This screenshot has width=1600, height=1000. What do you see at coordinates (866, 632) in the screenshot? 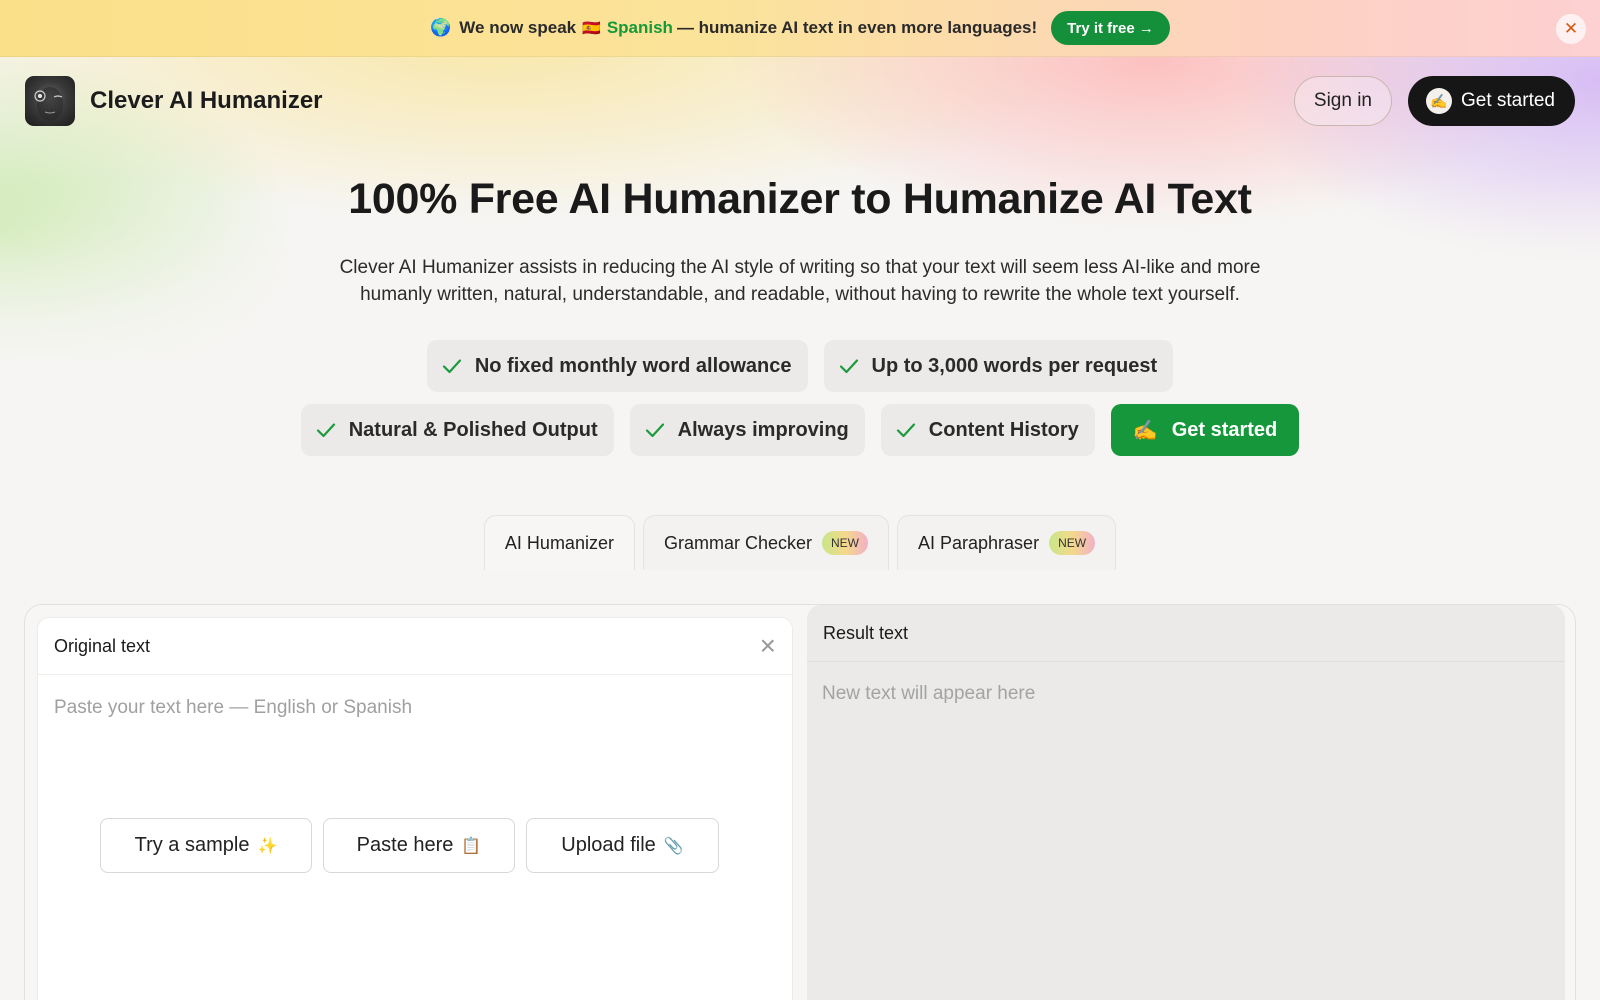
I see `result-text-title: Result text` at bounding box center [866, 632].